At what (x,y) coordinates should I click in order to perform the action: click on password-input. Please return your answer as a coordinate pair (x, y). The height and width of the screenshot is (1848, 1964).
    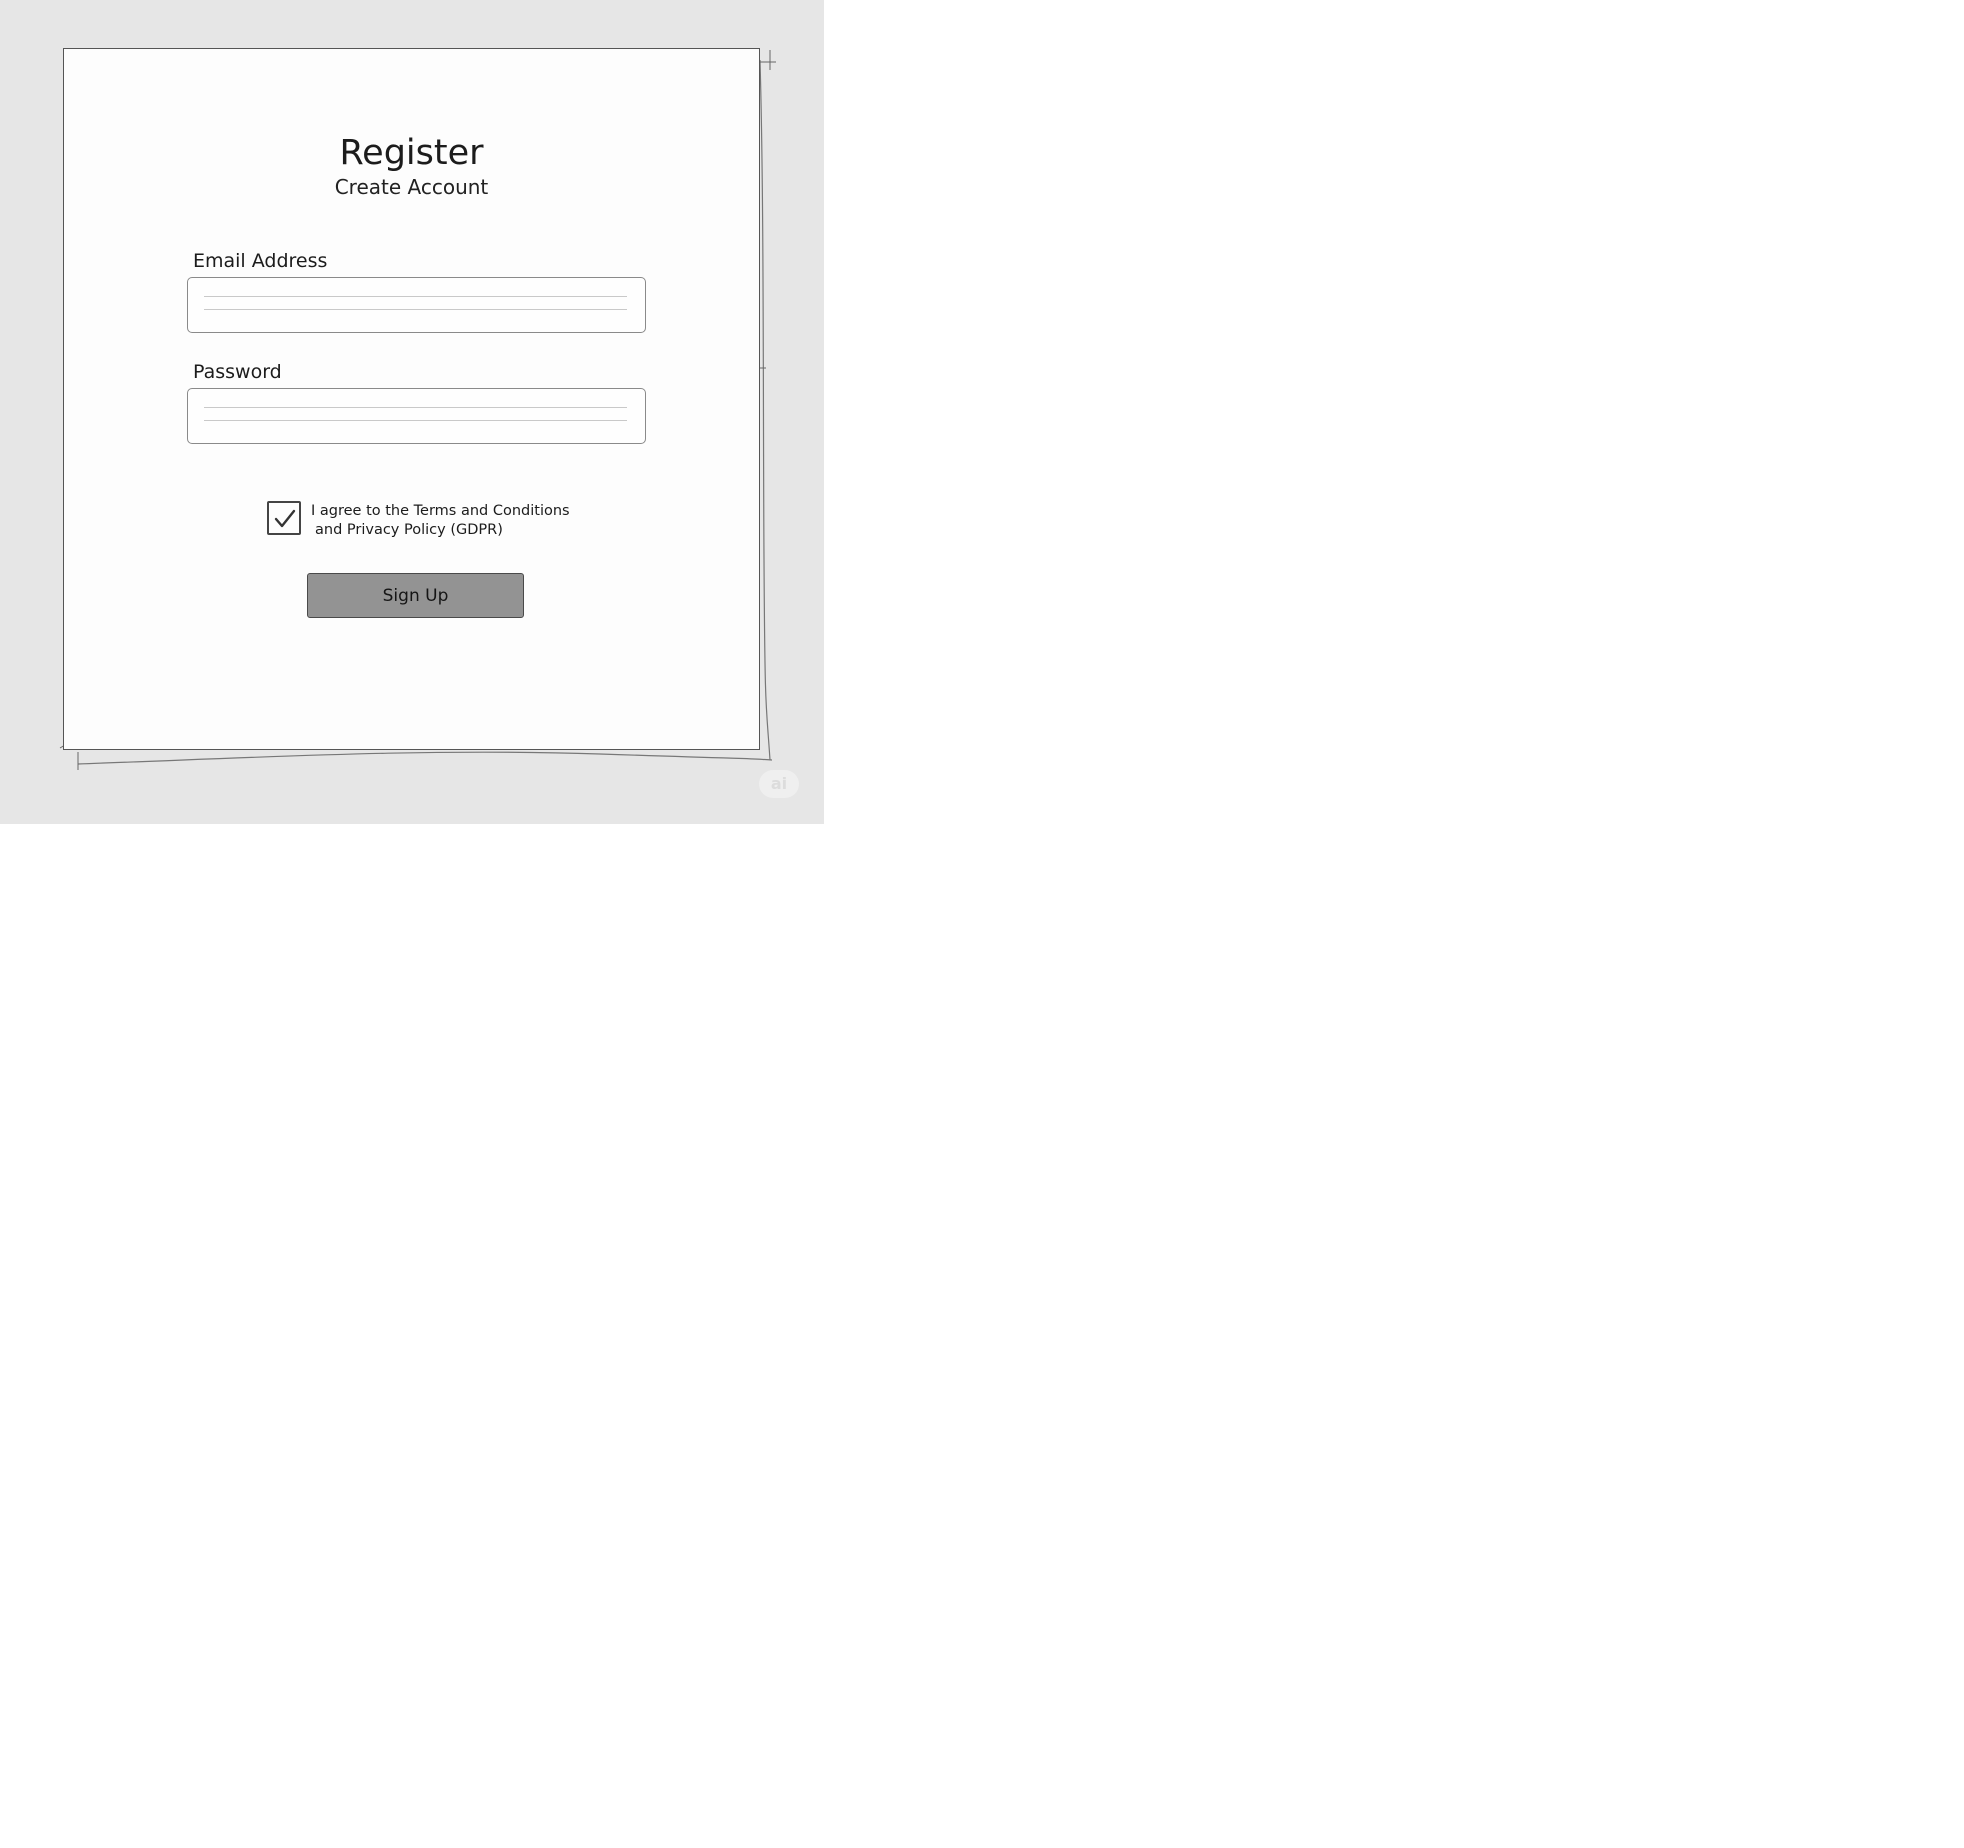
    Looking at the image, I should click on (416, 416).